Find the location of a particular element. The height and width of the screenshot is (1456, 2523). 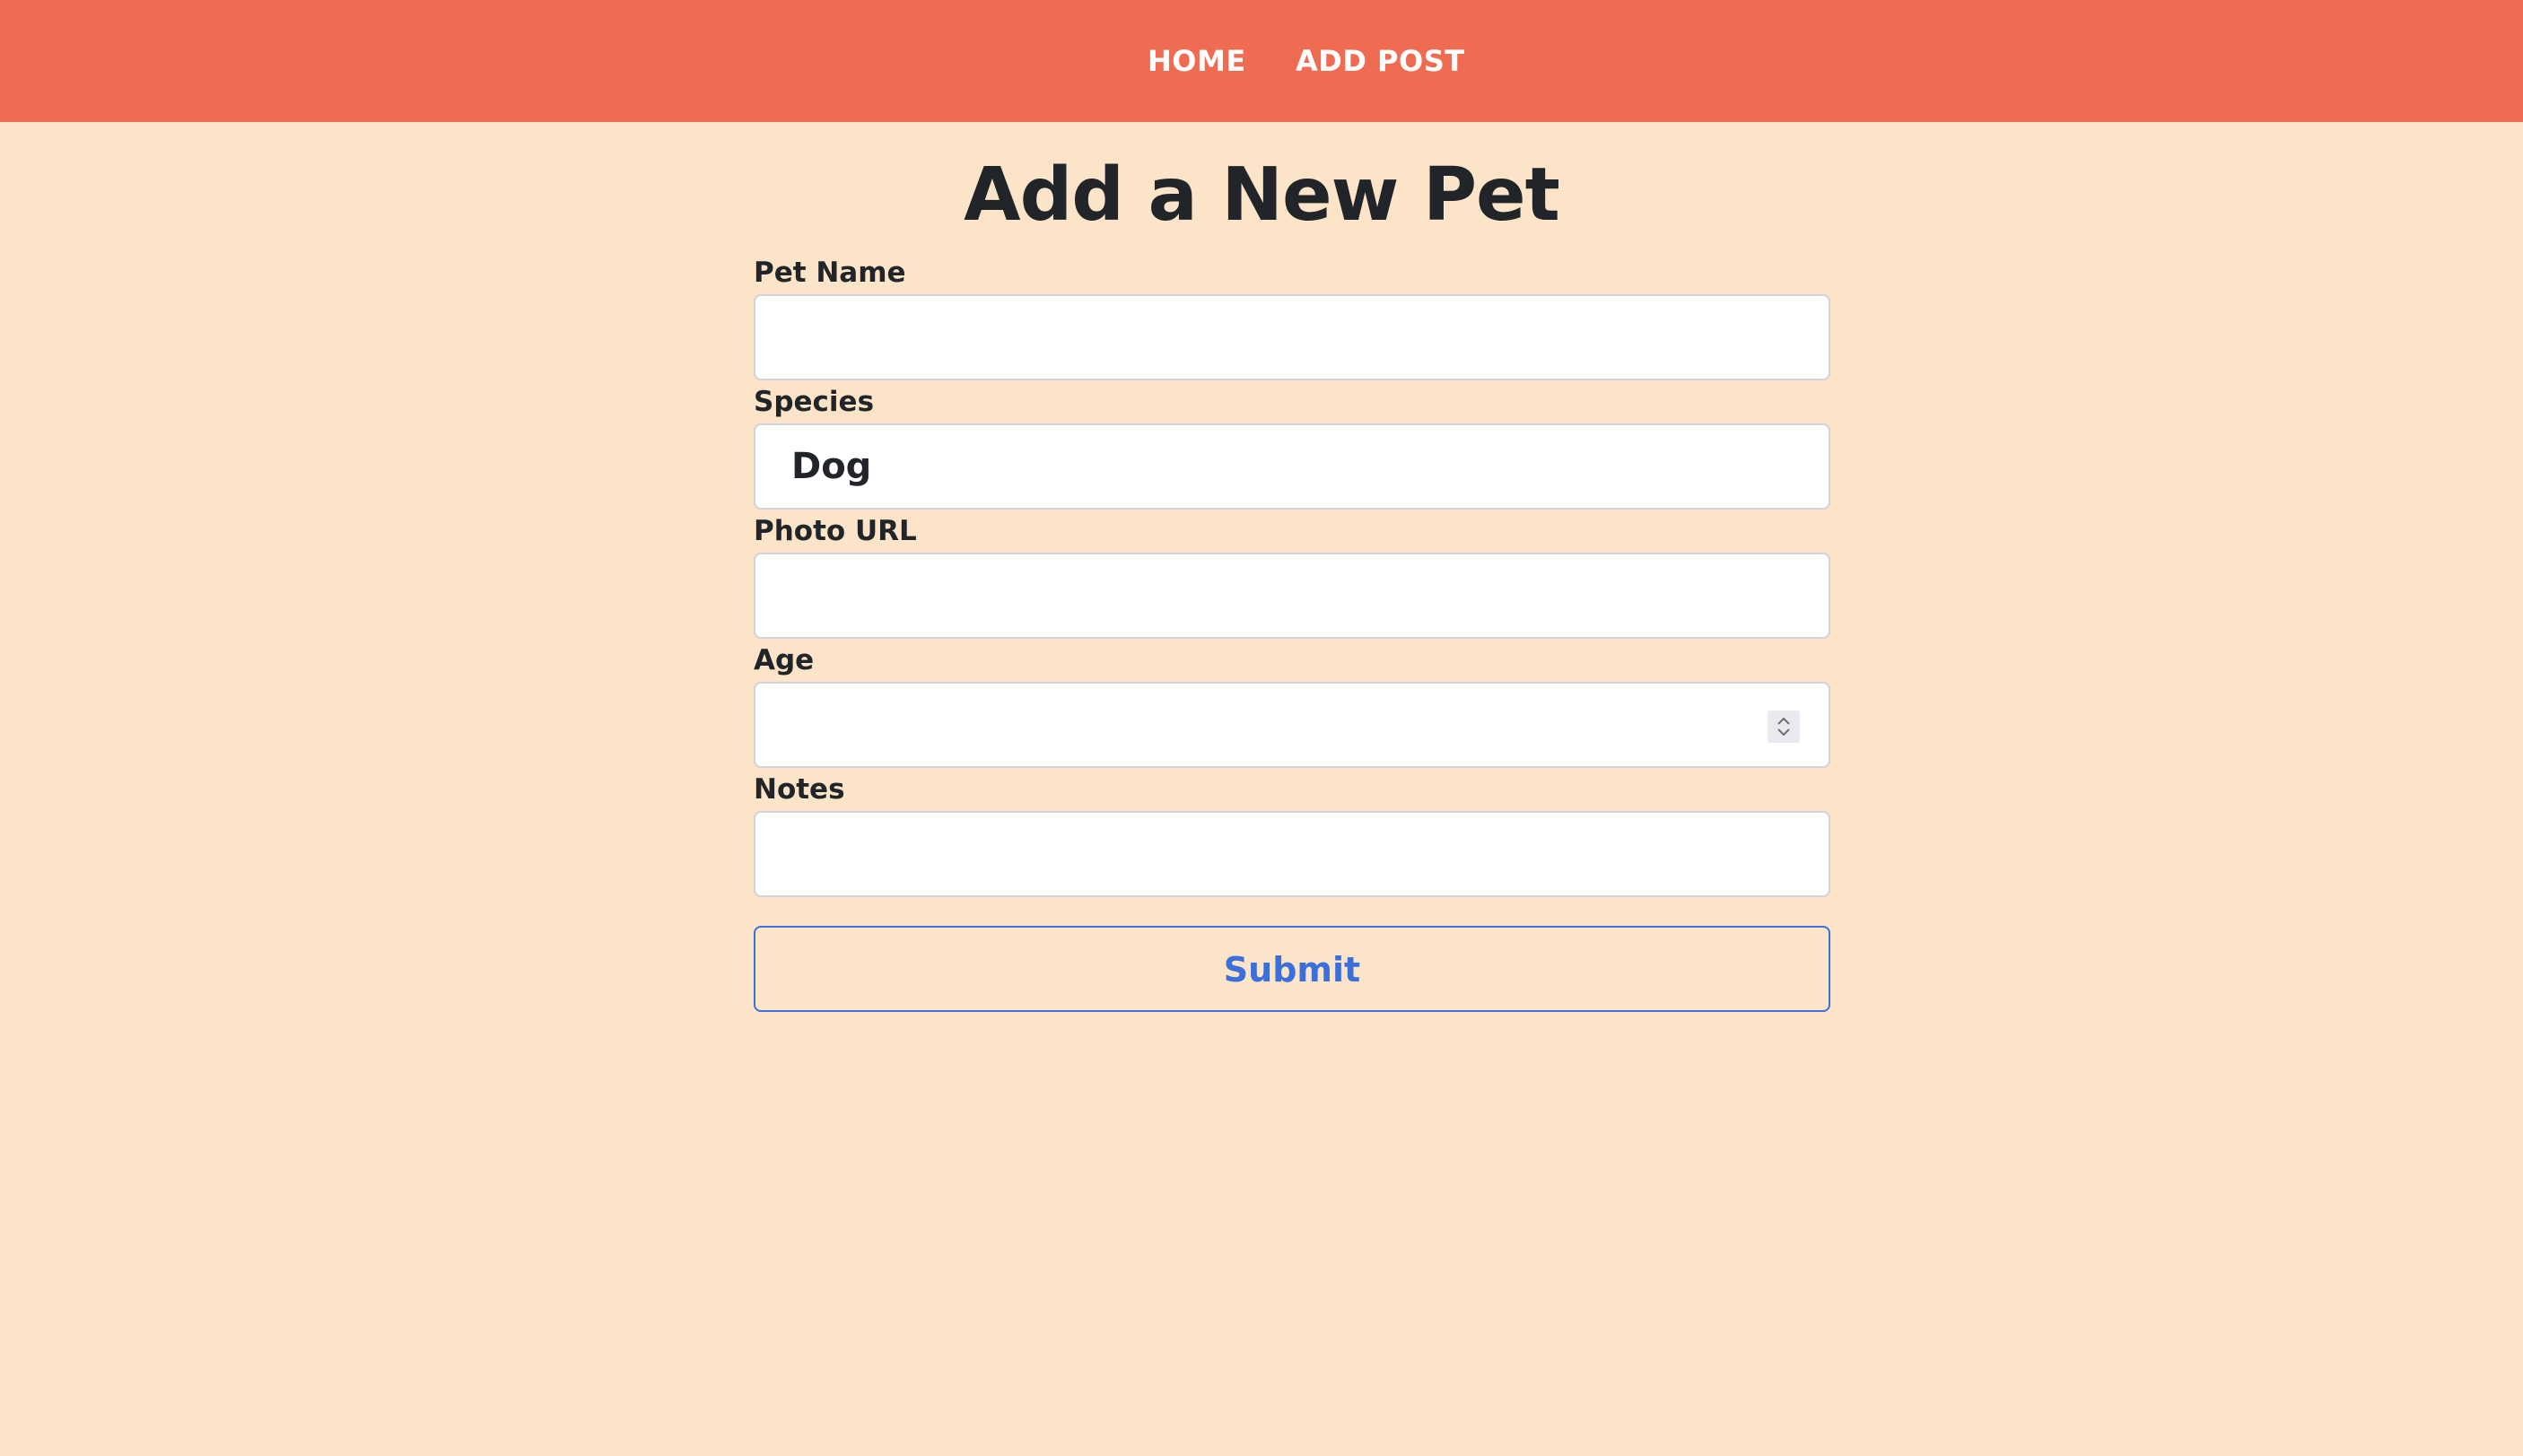

pet-name-label: Pet Name is located at coordinates (830, 273).